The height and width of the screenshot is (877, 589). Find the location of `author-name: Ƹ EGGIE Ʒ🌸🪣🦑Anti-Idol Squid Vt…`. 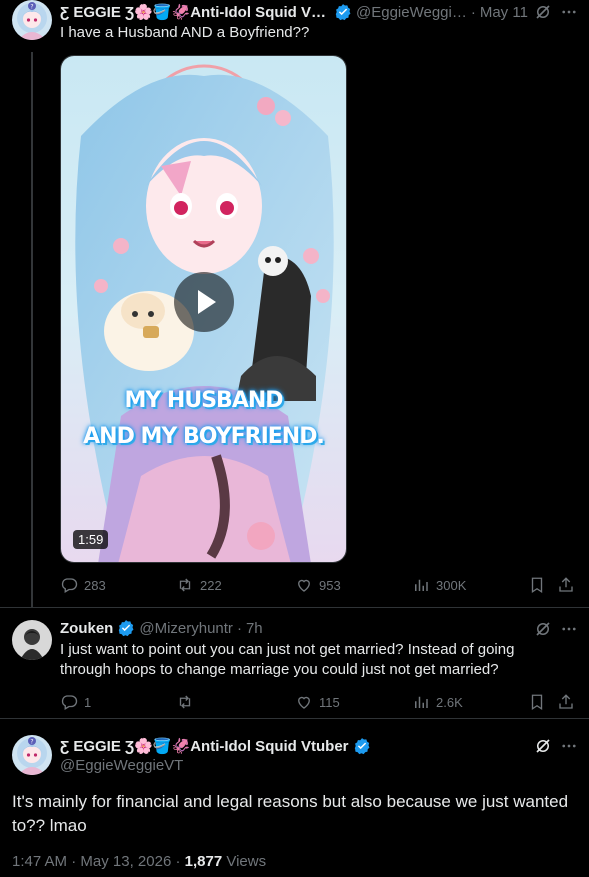

author-name: Ƹ EGGIE Ʒ🌸🪣🦑Anti-Idol Squid Vt… is located at coordinates (195, 12).